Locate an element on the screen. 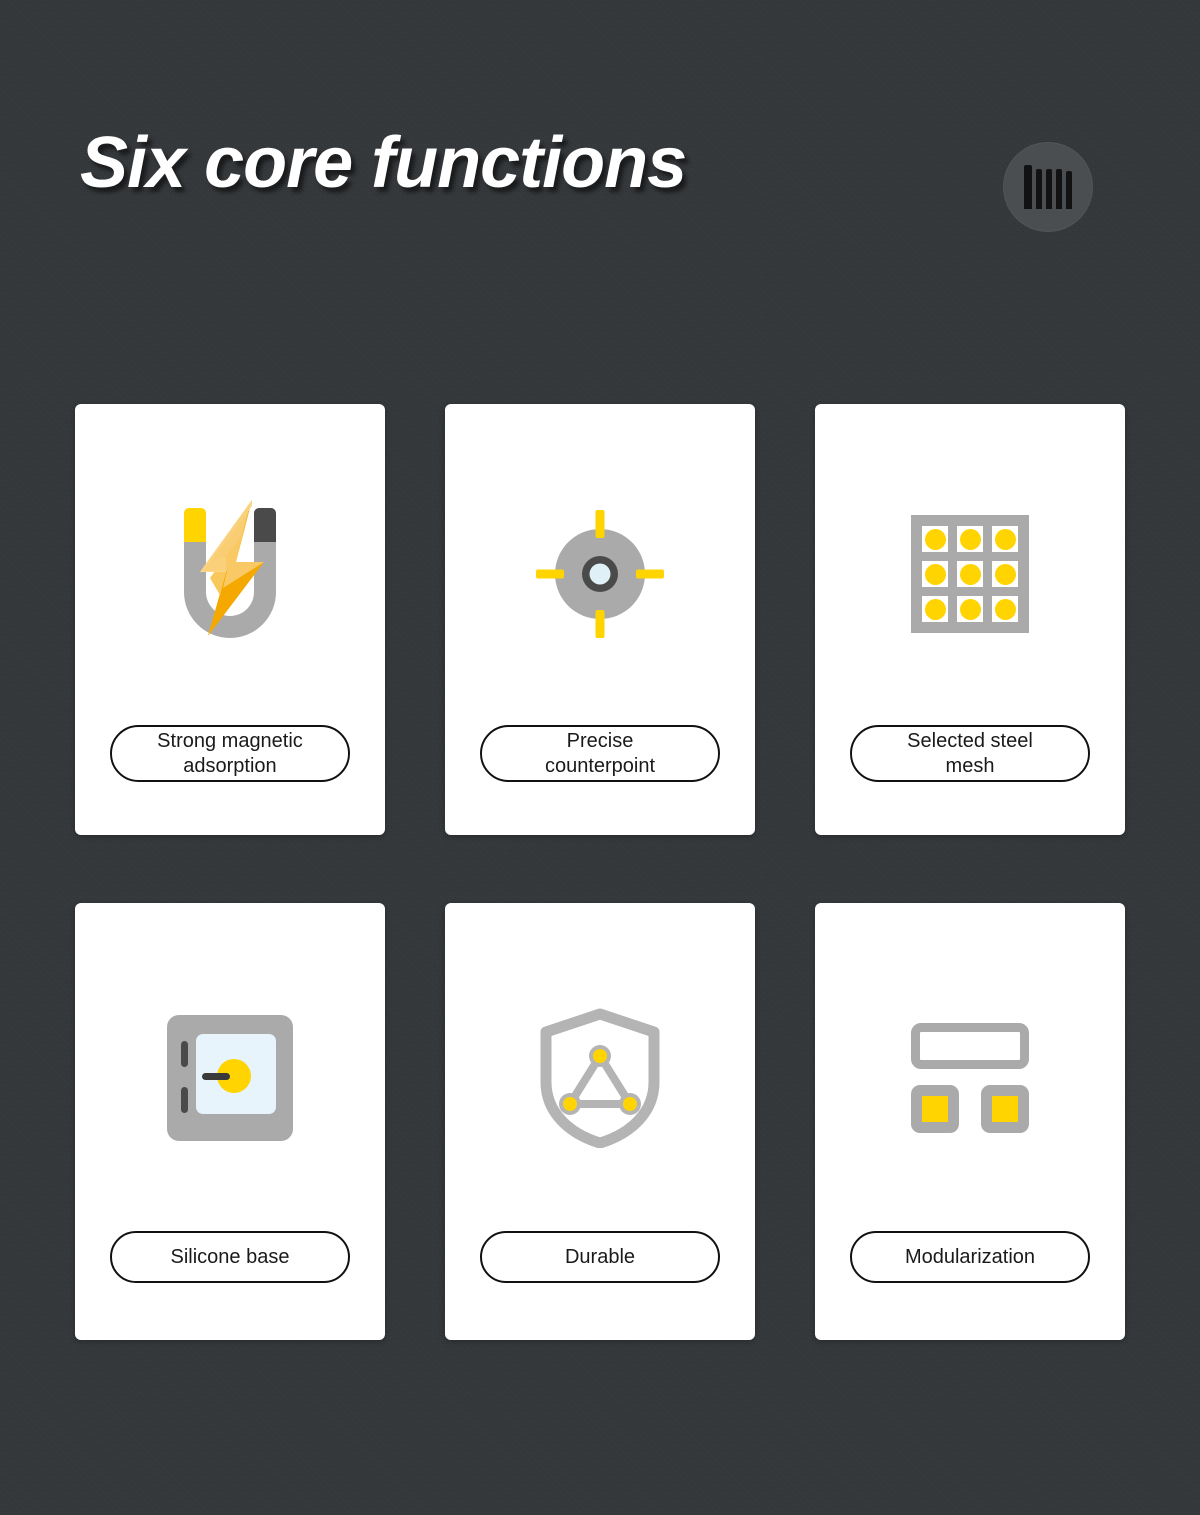  feature-card-modularization: Modularization is located at coordinates (970, 1121).